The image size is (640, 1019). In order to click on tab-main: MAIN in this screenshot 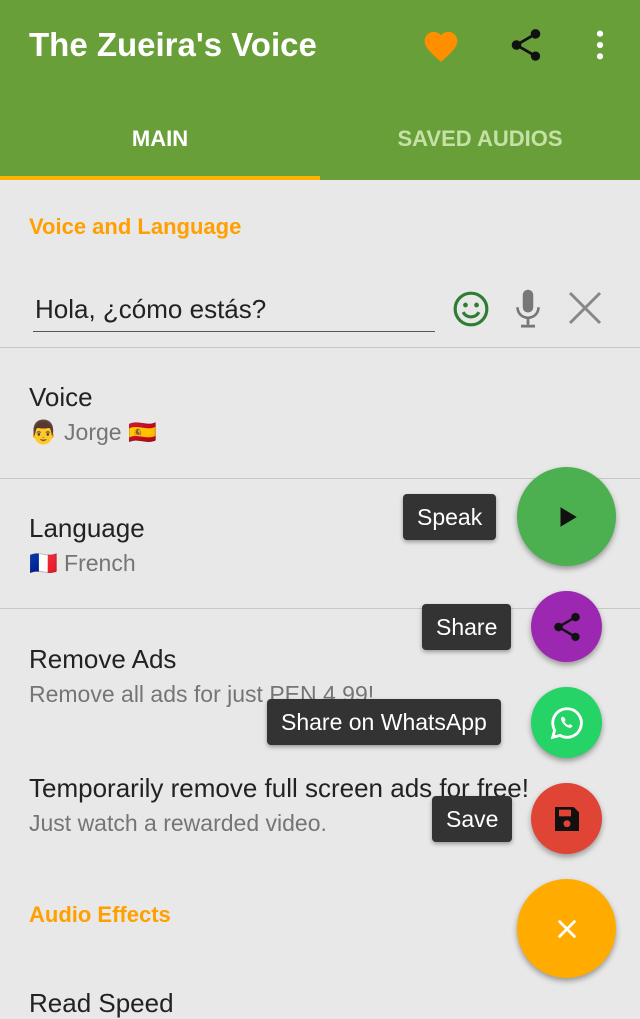, I will do `click(160, 140)`.